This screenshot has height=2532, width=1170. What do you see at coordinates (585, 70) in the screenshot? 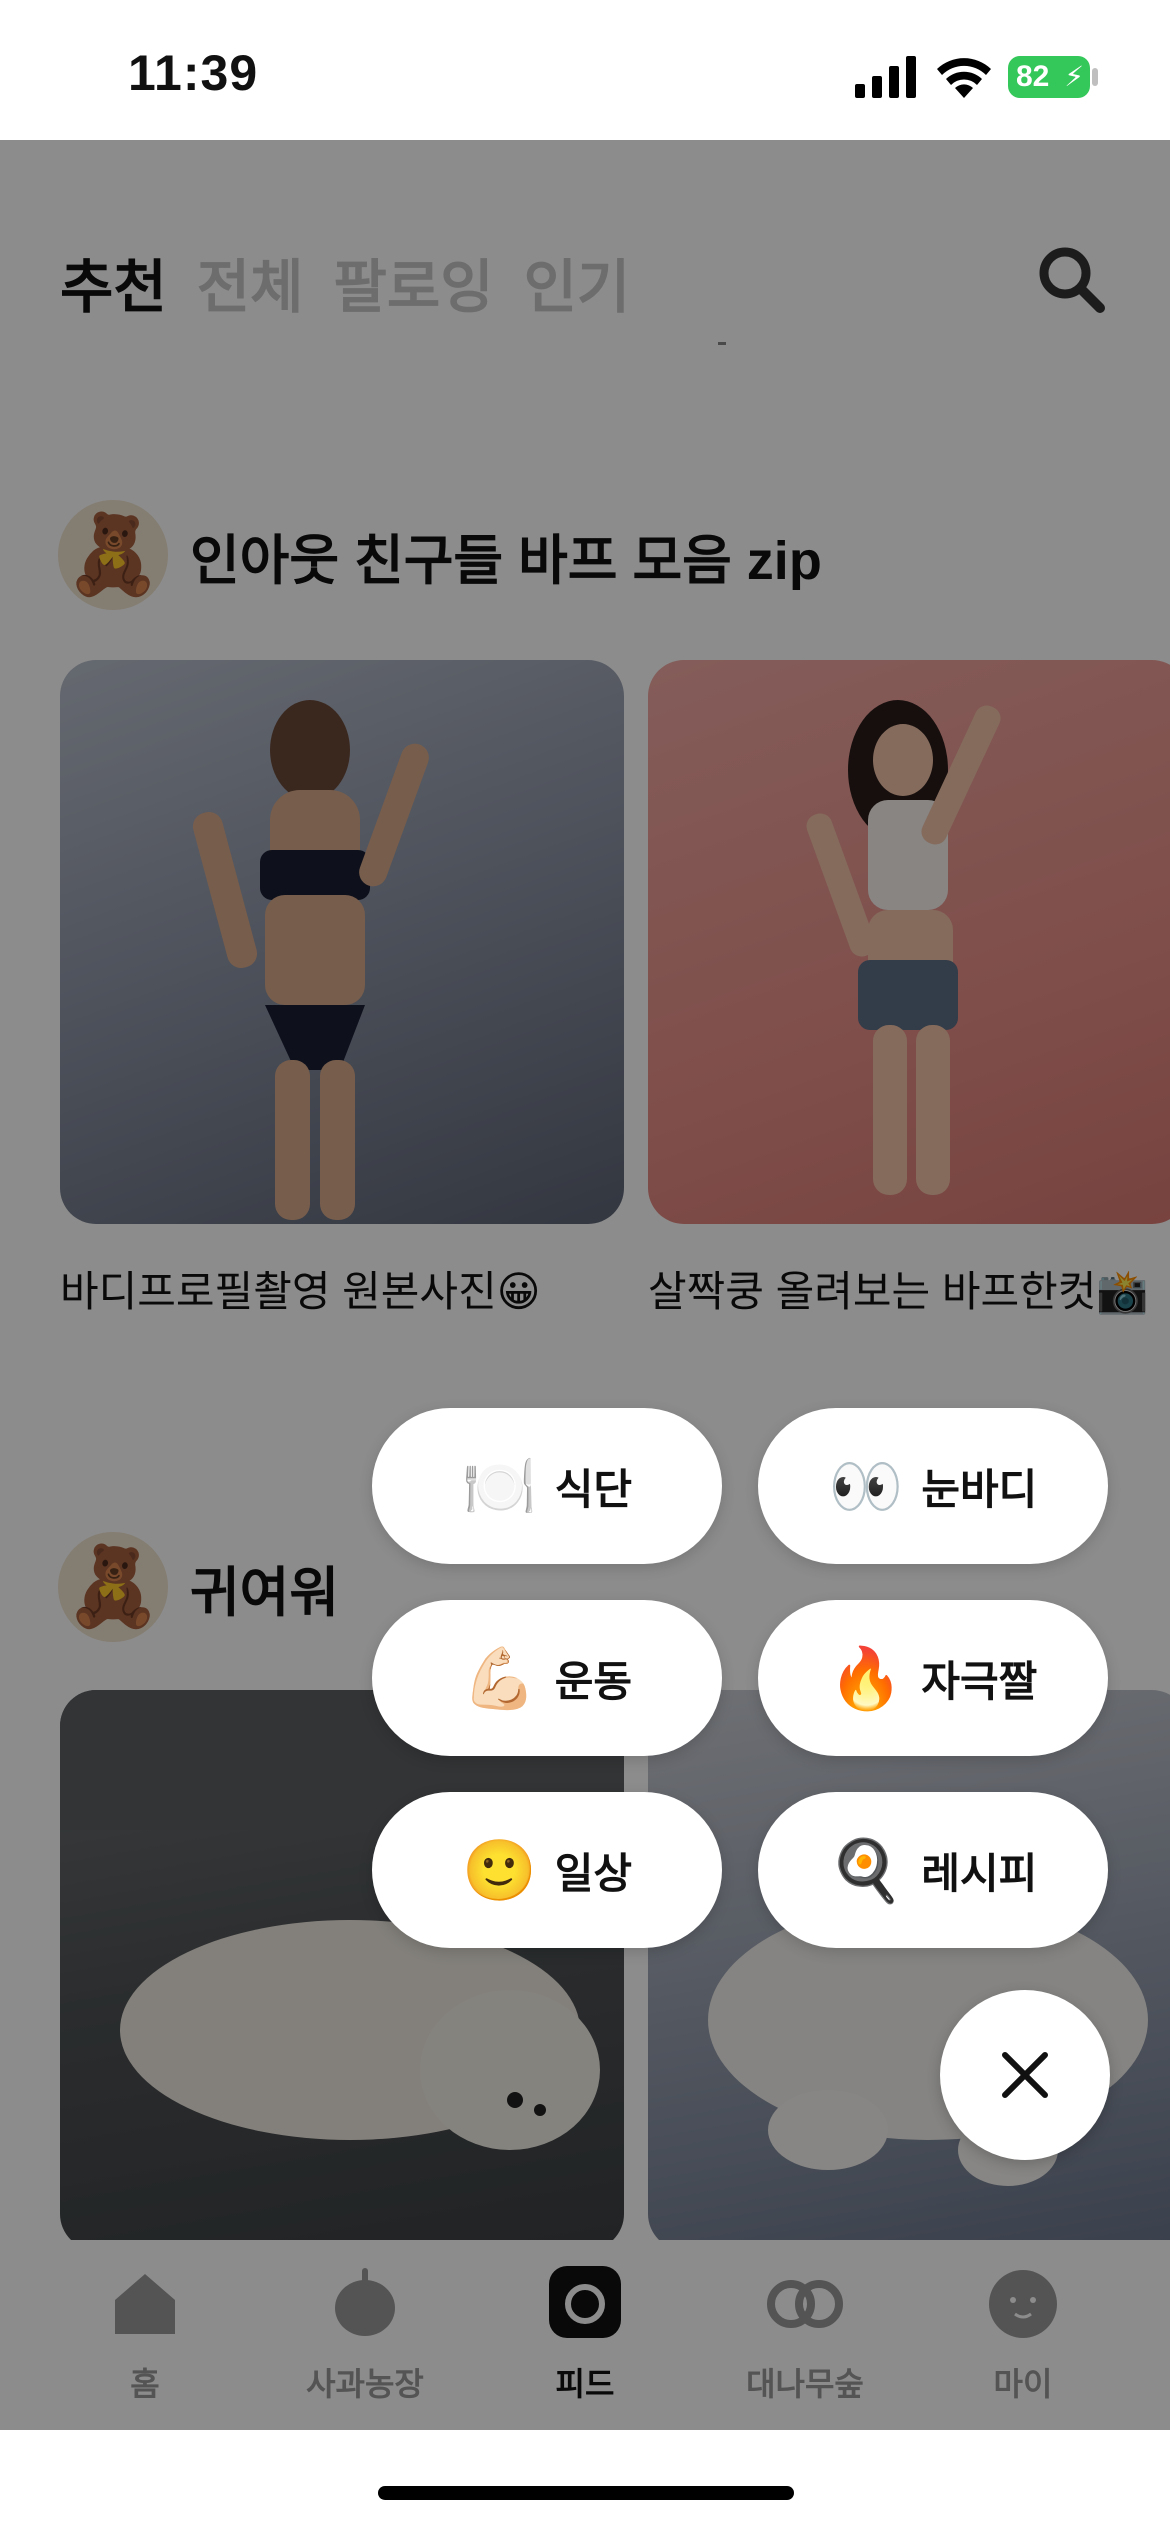
I see `status-bar: 11:39 82 ⚡` at bounding box center [585, 70].